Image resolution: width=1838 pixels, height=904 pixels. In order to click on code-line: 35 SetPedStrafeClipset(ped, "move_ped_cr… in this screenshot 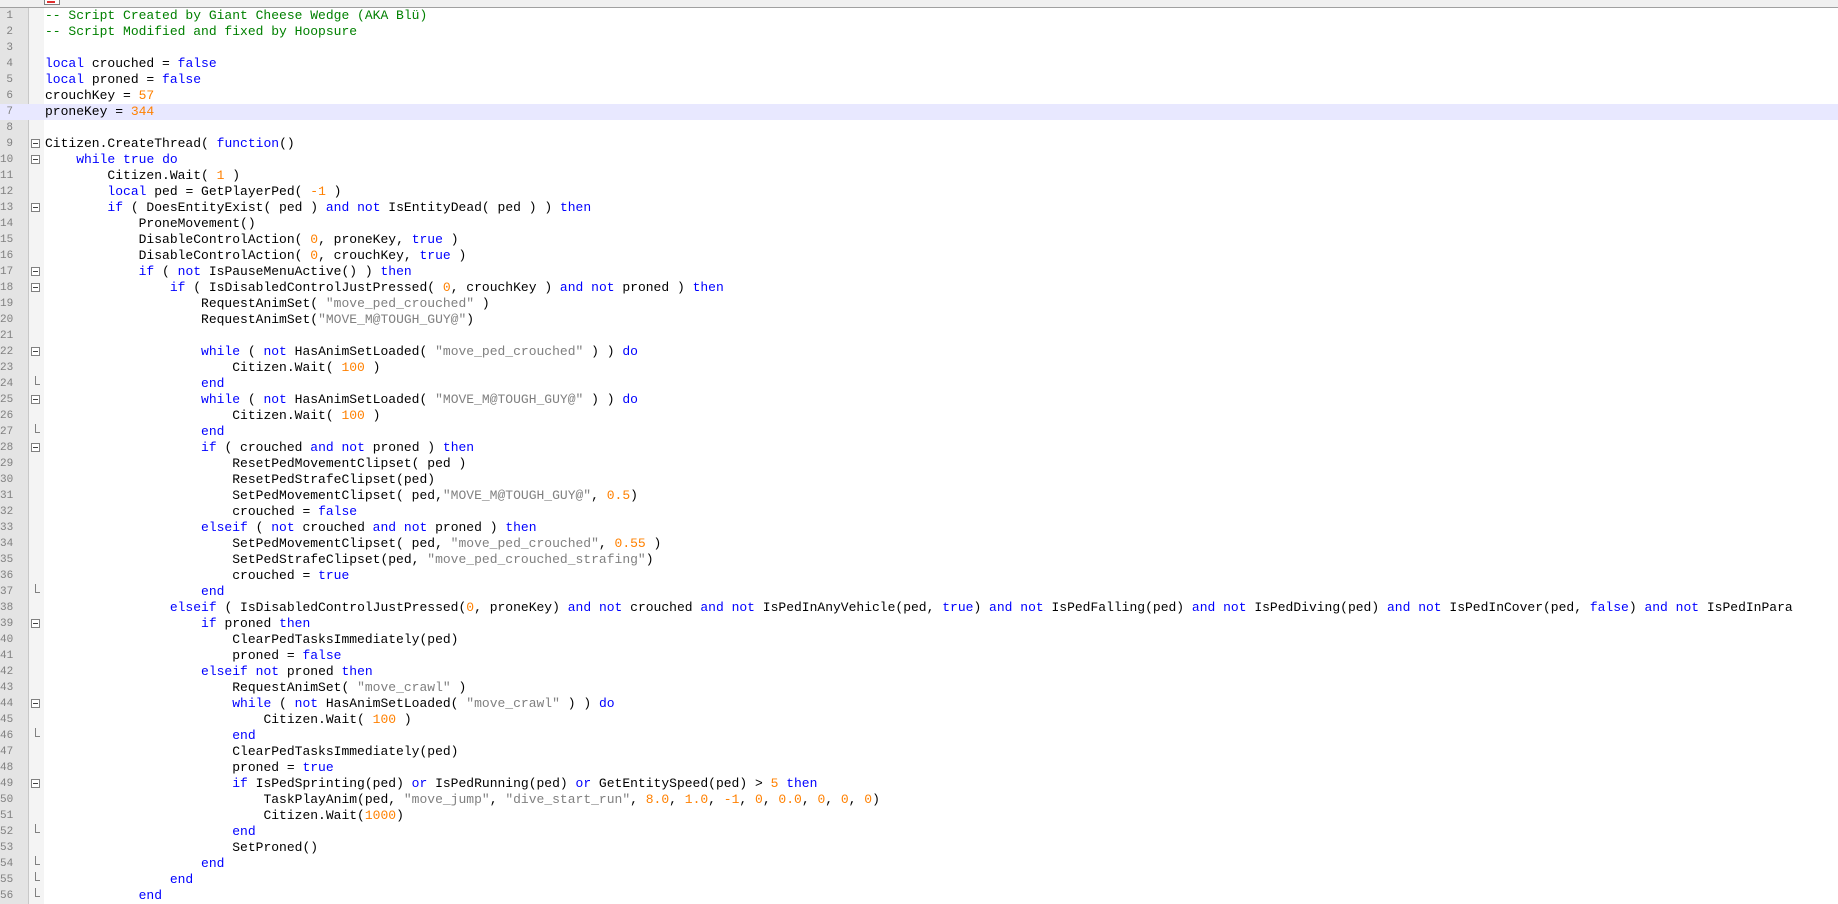, I will do `click(919, 560)`.